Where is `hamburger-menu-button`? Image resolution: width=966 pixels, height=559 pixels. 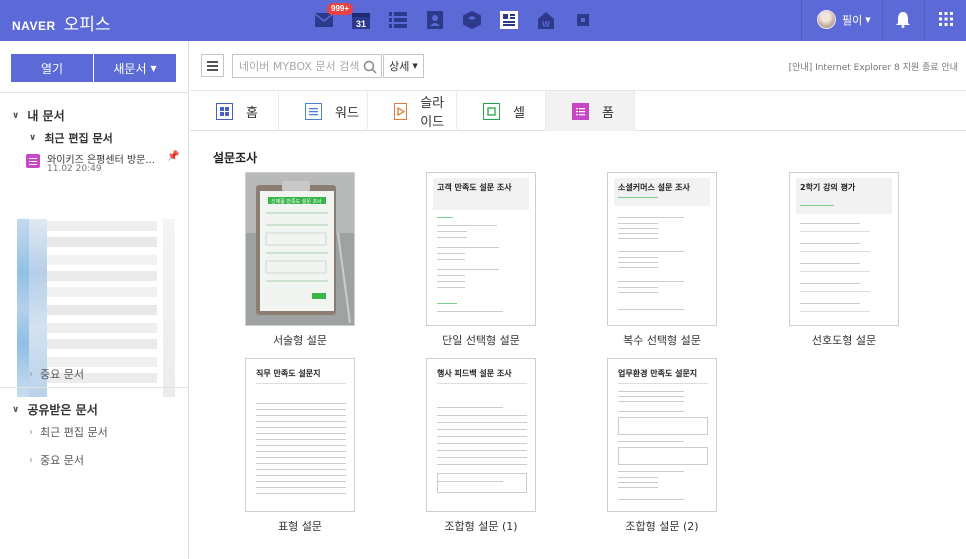 hamburger-menu-button is located at coordinates (212, 65).